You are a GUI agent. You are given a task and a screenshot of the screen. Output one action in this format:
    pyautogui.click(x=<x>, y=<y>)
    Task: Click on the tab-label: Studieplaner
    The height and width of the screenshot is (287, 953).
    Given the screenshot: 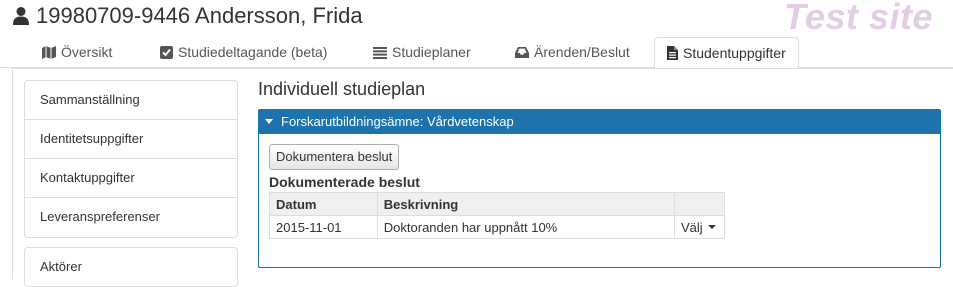 What is the action you would take?
    pyautogui.click(x=431, y=52)
    